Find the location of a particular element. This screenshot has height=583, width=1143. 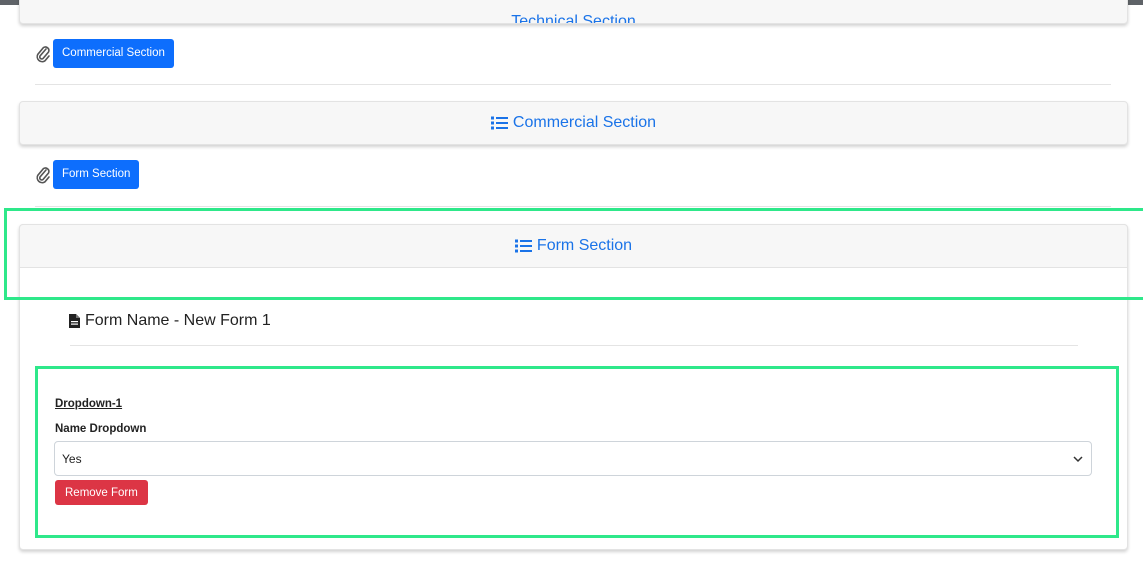

name-dropdown-label: Name Dropdown is located at coordinates (101, 429).